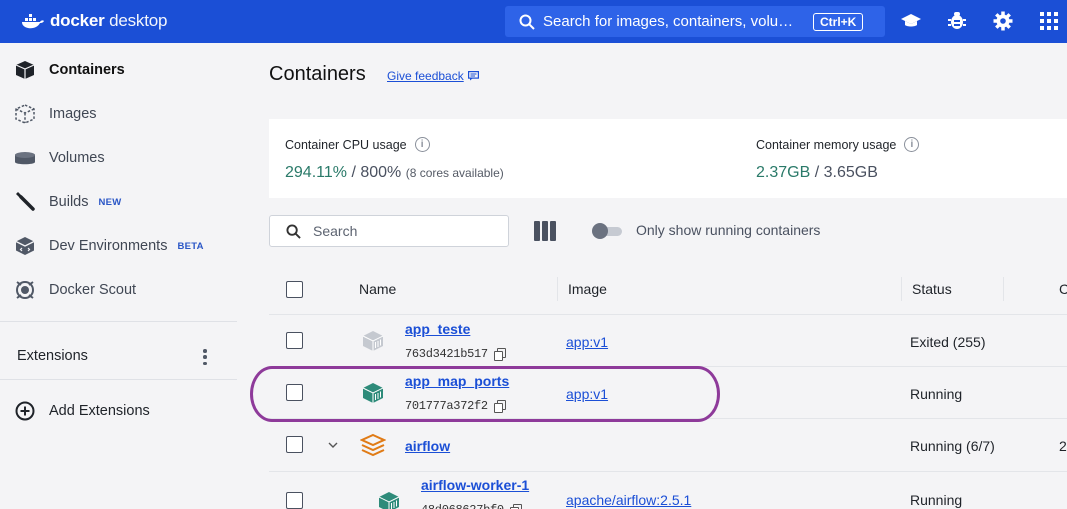  What do you see at coordinates (473, 76) in the screenshot?
I see `feedback-icon` at bounding box center [473, 76].